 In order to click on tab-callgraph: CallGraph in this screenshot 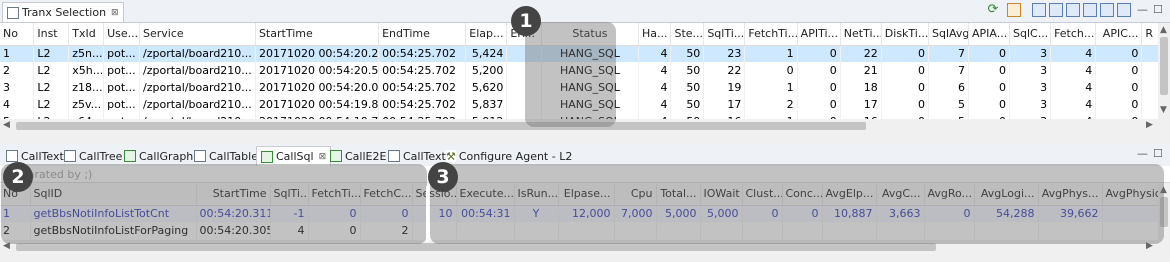, I will do `click(158, 156)`.